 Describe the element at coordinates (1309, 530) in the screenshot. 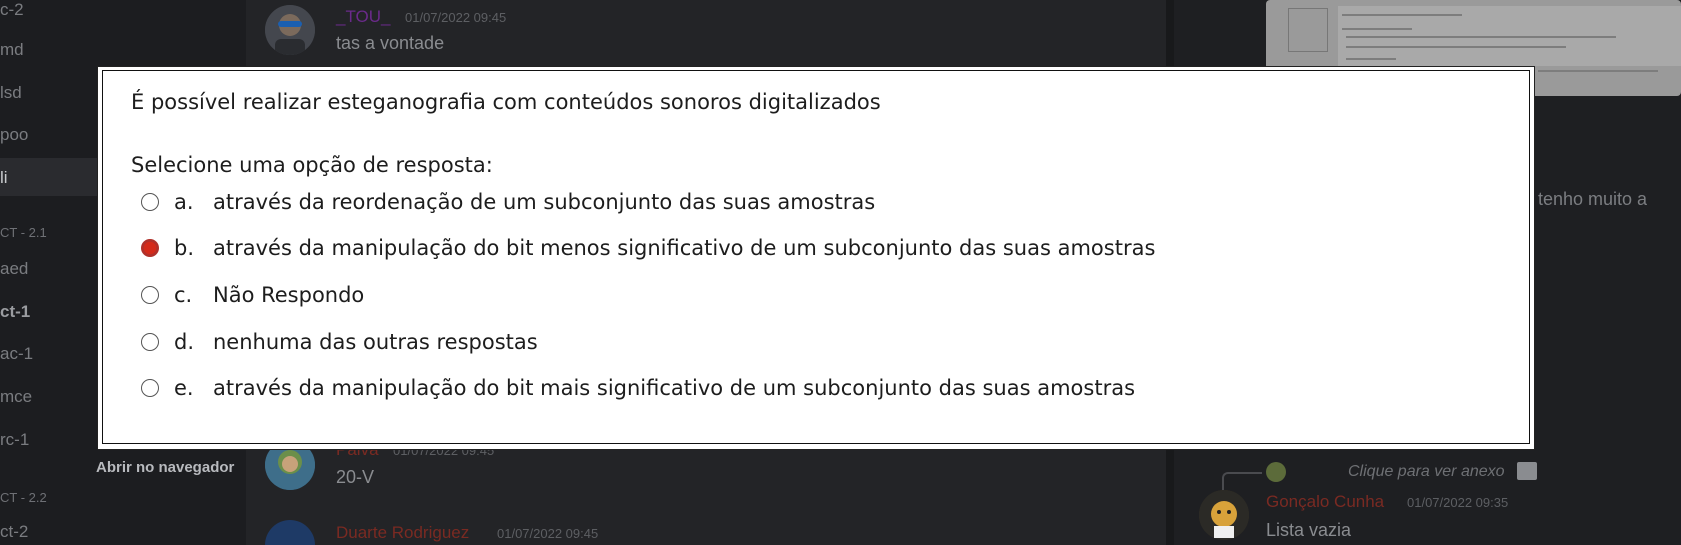

I see `message-text: Lista vazia` at that location.